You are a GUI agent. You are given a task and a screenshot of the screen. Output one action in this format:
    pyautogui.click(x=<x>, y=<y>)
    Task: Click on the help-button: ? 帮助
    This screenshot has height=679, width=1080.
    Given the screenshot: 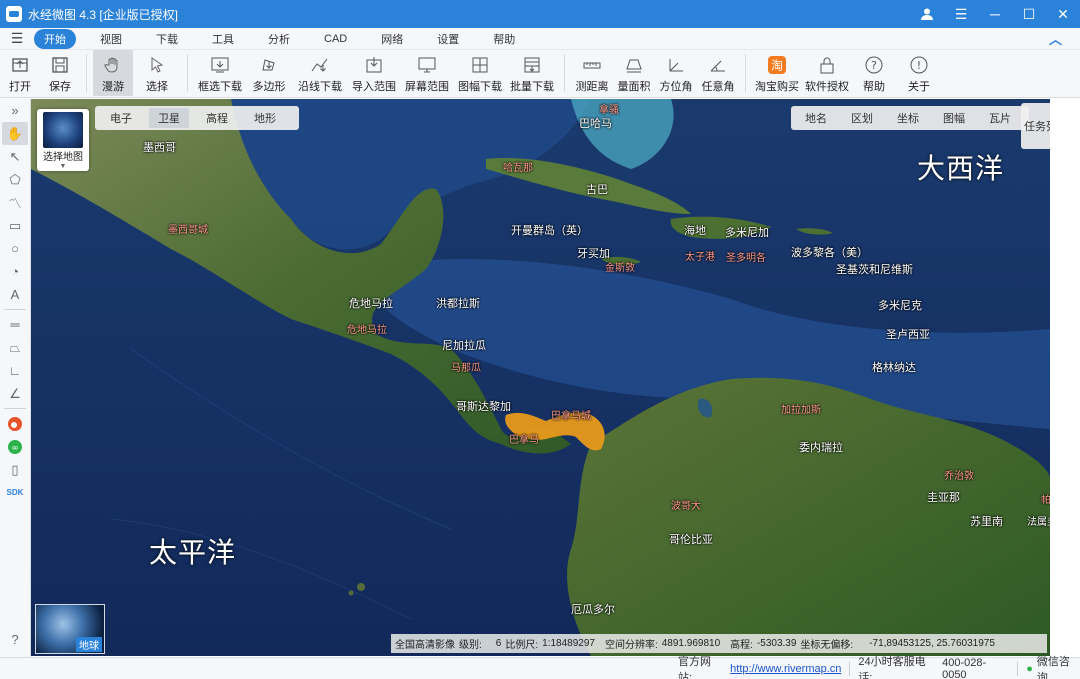 What is the action you would take?
    pyautogui.click(x=874, y=73)
    